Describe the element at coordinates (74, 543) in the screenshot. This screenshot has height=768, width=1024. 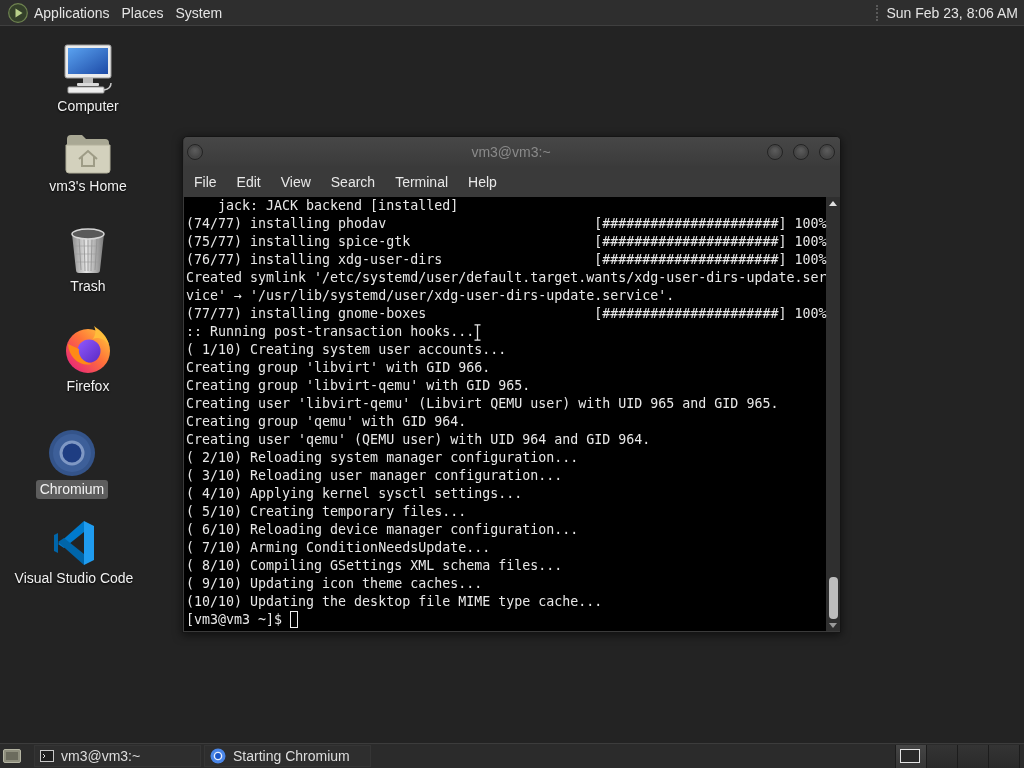
I see `vscode-icon` at that location.